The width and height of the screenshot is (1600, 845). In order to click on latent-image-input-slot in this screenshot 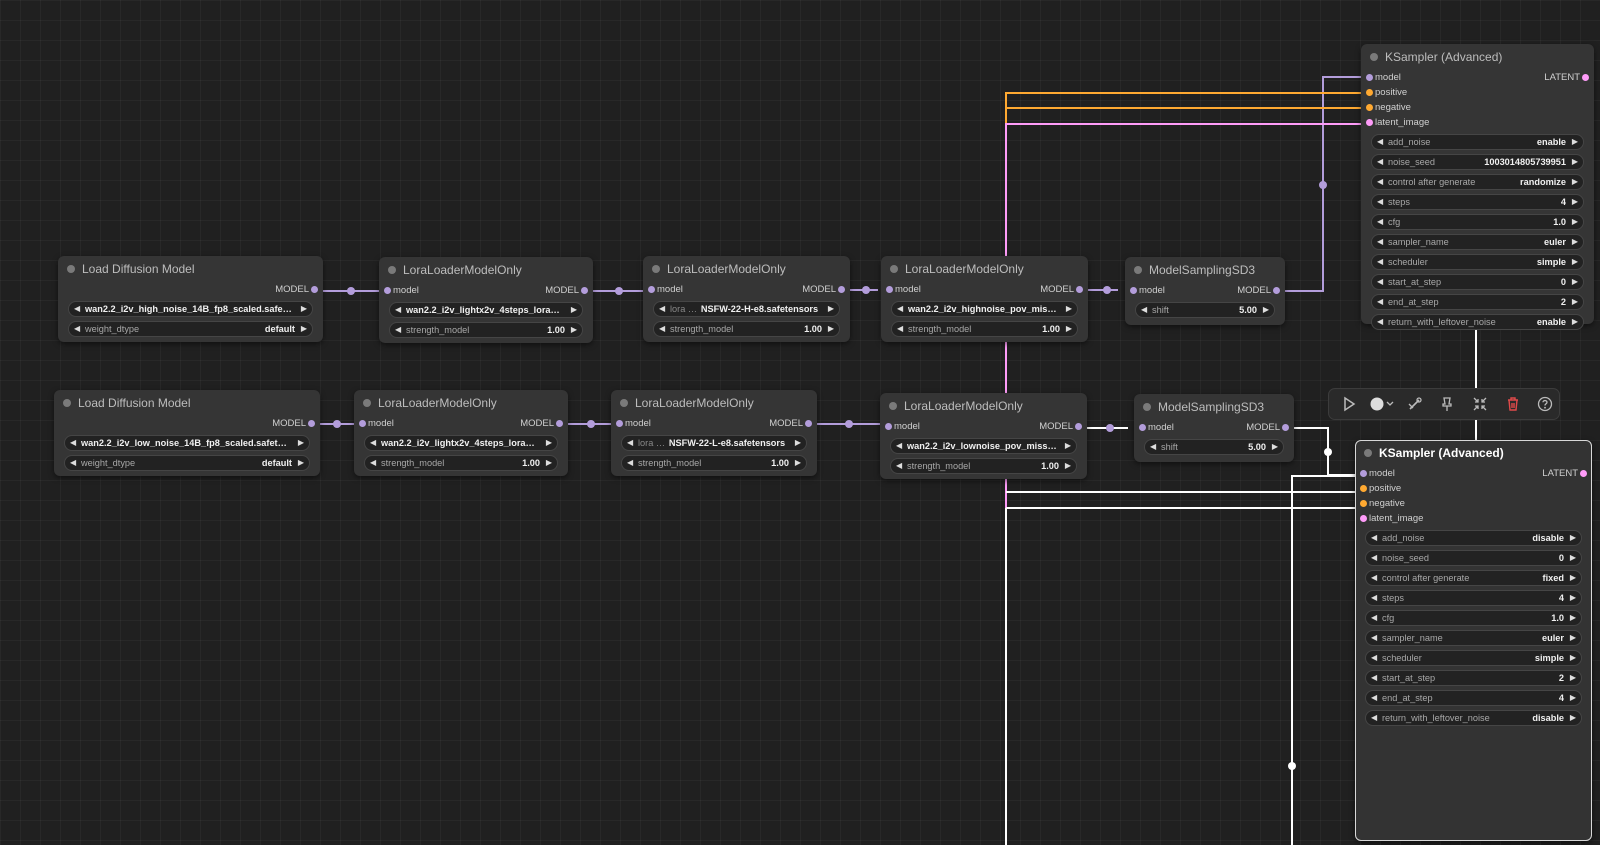, I will do `click(1369, 122)`.